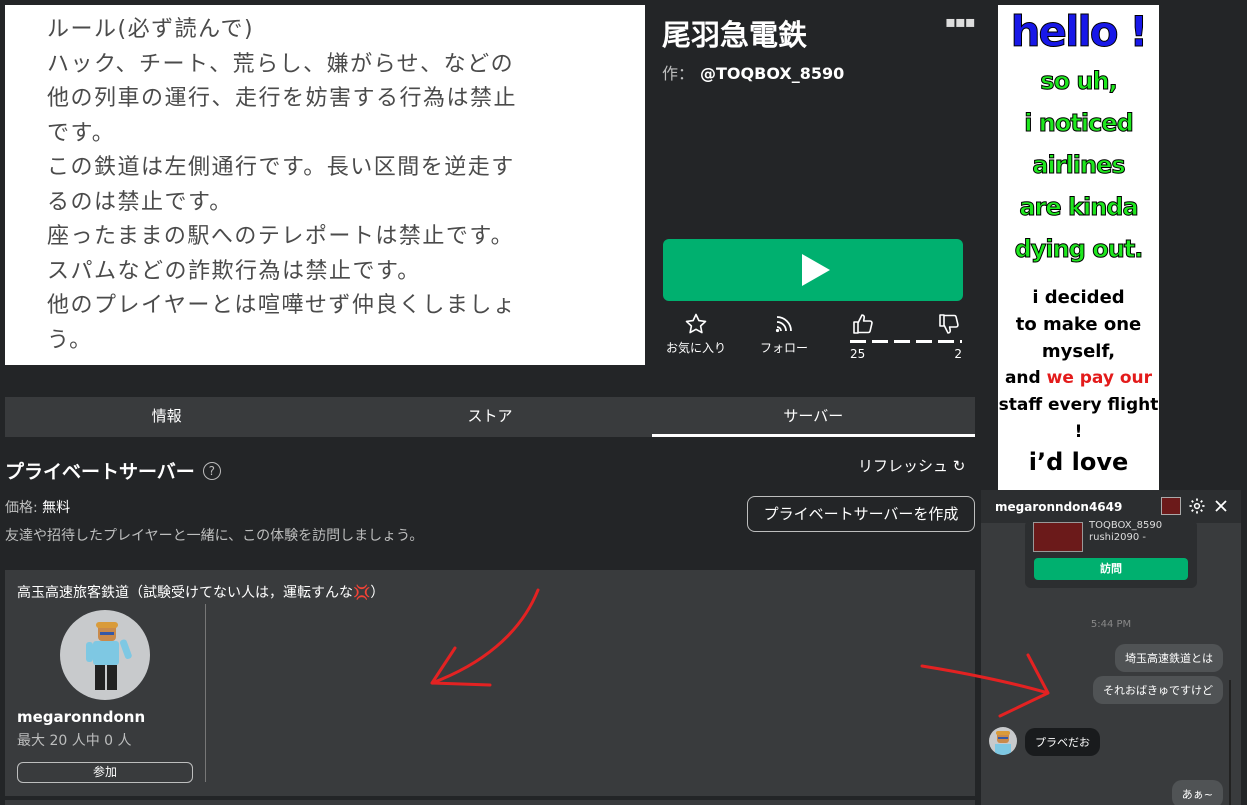  I want to click on thumbs-down-icon, so click(949, 324).